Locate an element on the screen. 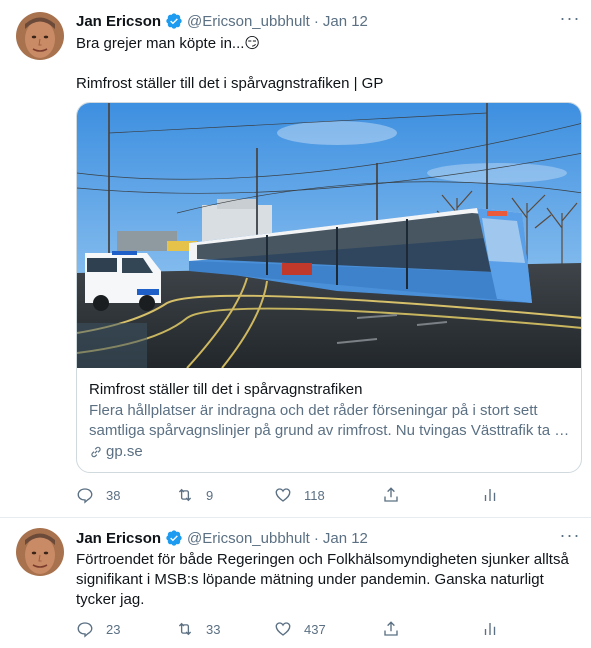 The height and width of the screenshot is (648, 591). like-button: 118 is located at coordinates (299, 495).